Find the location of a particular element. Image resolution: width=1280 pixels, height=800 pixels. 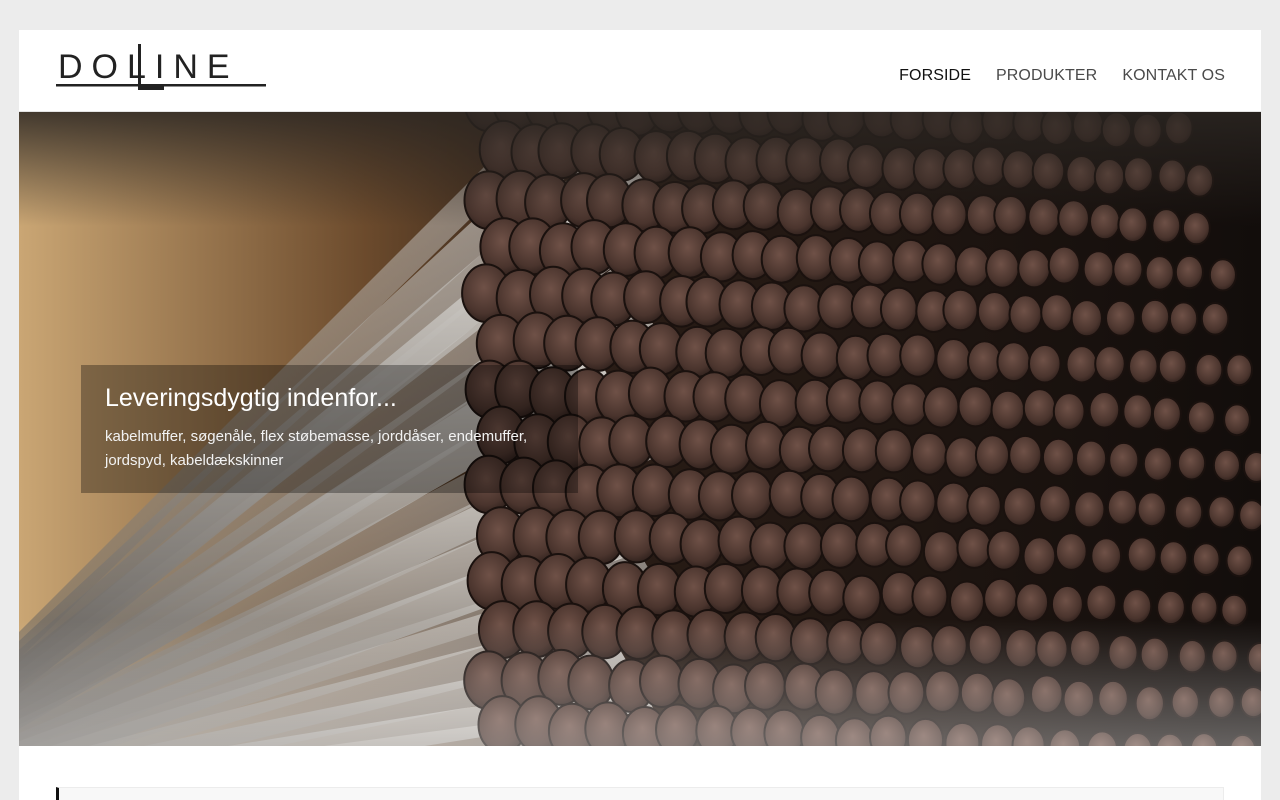

nav-item-forside: FORSIDE is located at coordinates (935, 76).